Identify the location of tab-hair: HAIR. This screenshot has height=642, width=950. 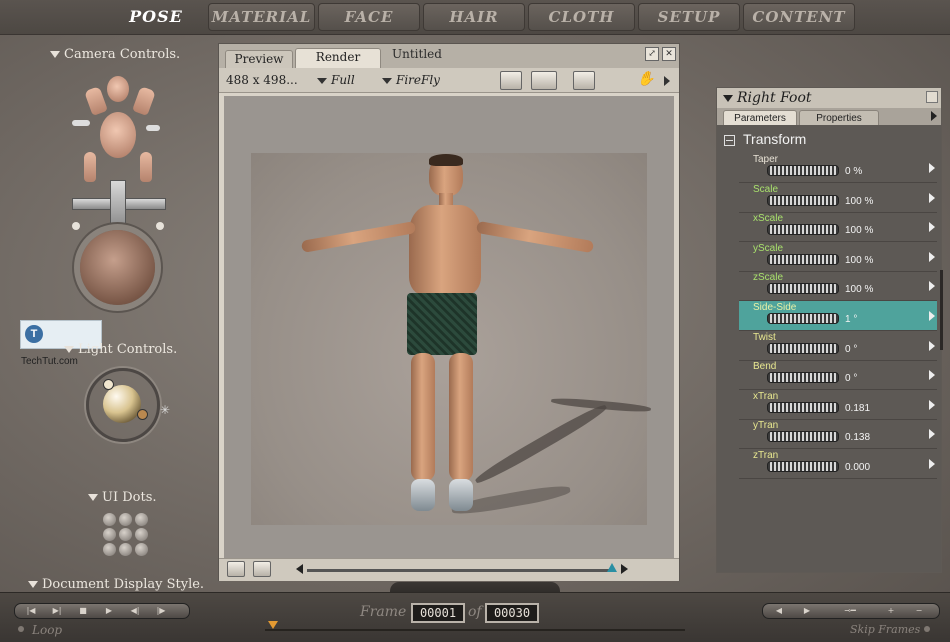
(474, 17).